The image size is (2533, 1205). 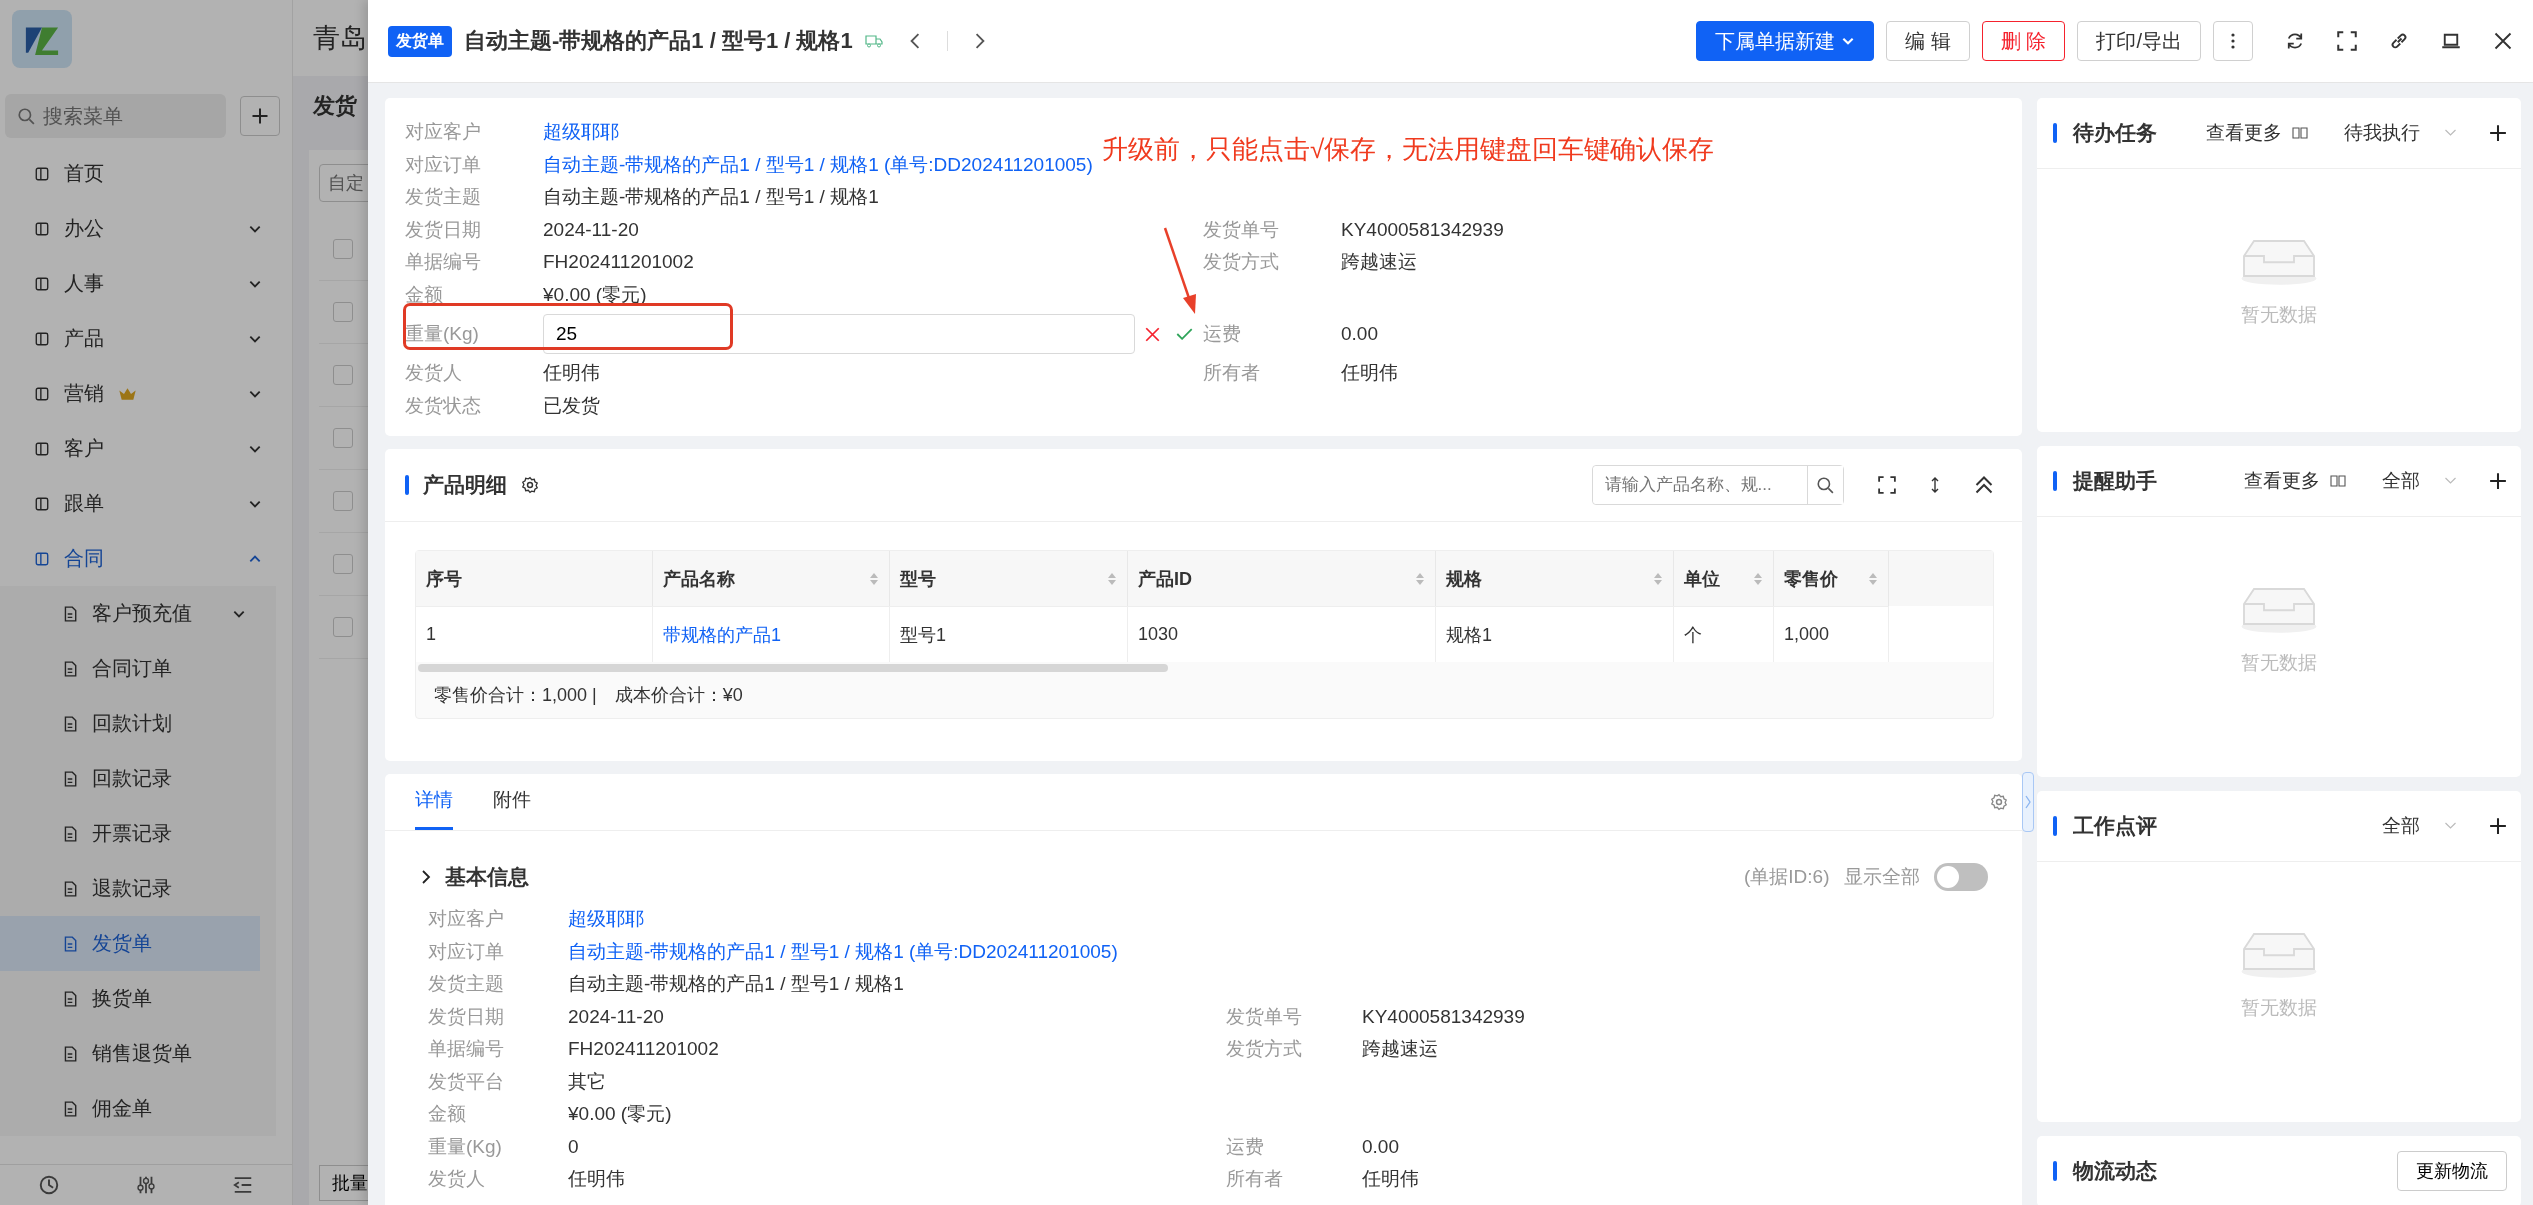 I want to click on action-button: 打印/导出, so click(x=2139, y=41).